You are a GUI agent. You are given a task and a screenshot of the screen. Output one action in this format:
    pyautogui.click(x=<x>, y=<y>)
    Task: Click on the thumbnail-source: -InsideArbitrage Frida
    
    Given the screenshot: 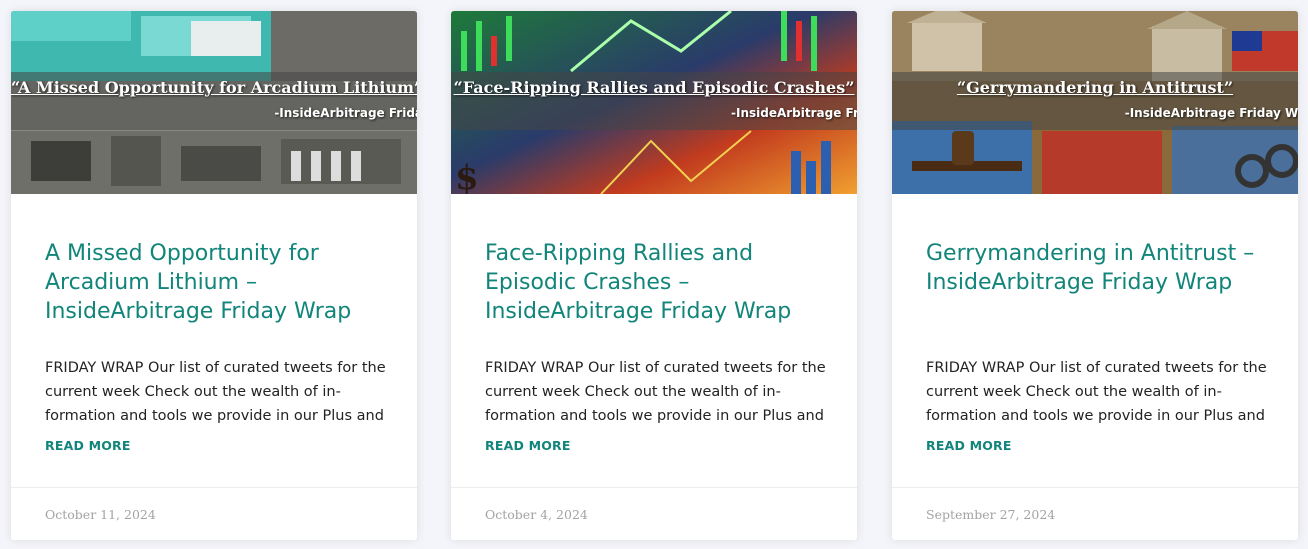 What is the action you would take?
    pyautogui.click(x=345, y=113)
    